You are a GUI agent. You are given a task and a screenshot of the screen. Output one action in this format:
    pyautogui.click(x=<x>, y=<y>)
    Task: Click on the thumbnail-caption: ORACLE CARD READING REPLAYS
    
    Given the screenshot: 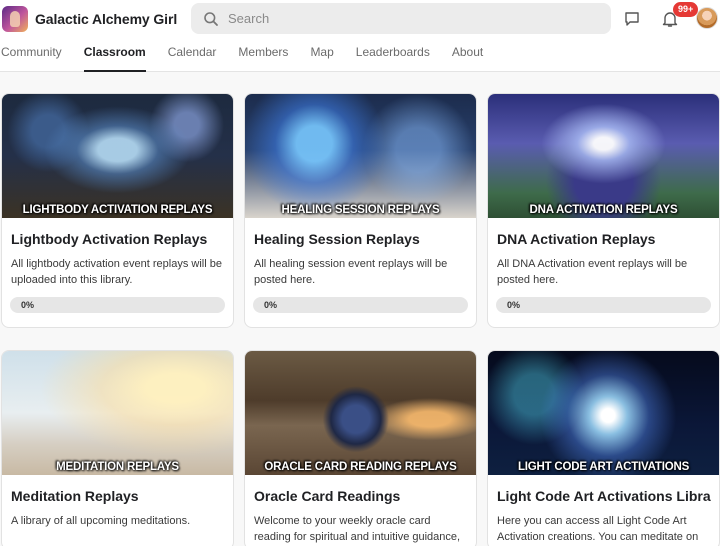 What is the action you would take?
    pyautogui.click(x=360, y=467)
    